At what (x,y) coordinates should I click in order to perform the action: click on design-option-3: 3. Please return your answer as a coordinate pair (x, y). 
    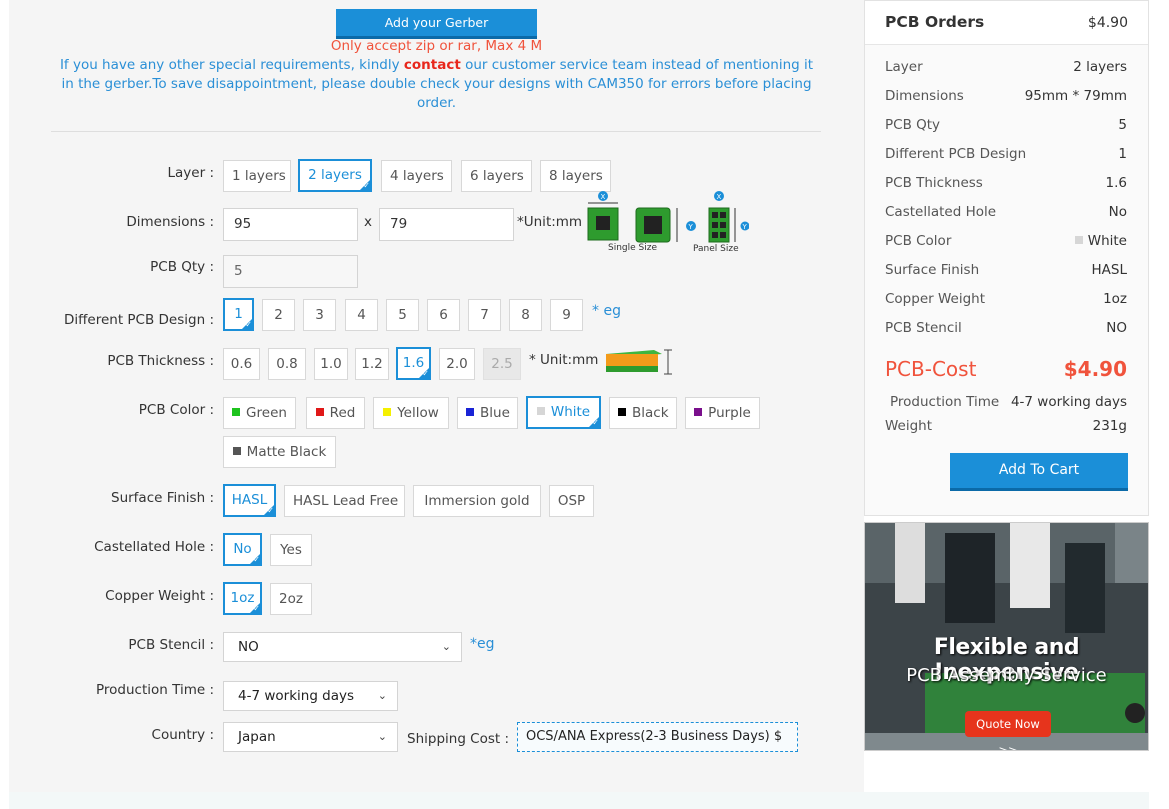
    Looking at the image, I should click on (319, 315).